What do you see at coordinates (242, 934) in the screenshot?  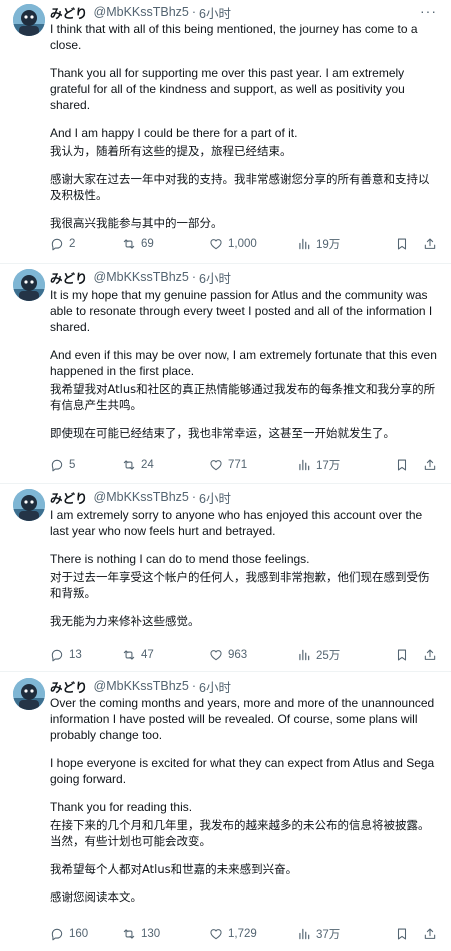 I see `like-count: 1,729` at bounding box center [242, 934].